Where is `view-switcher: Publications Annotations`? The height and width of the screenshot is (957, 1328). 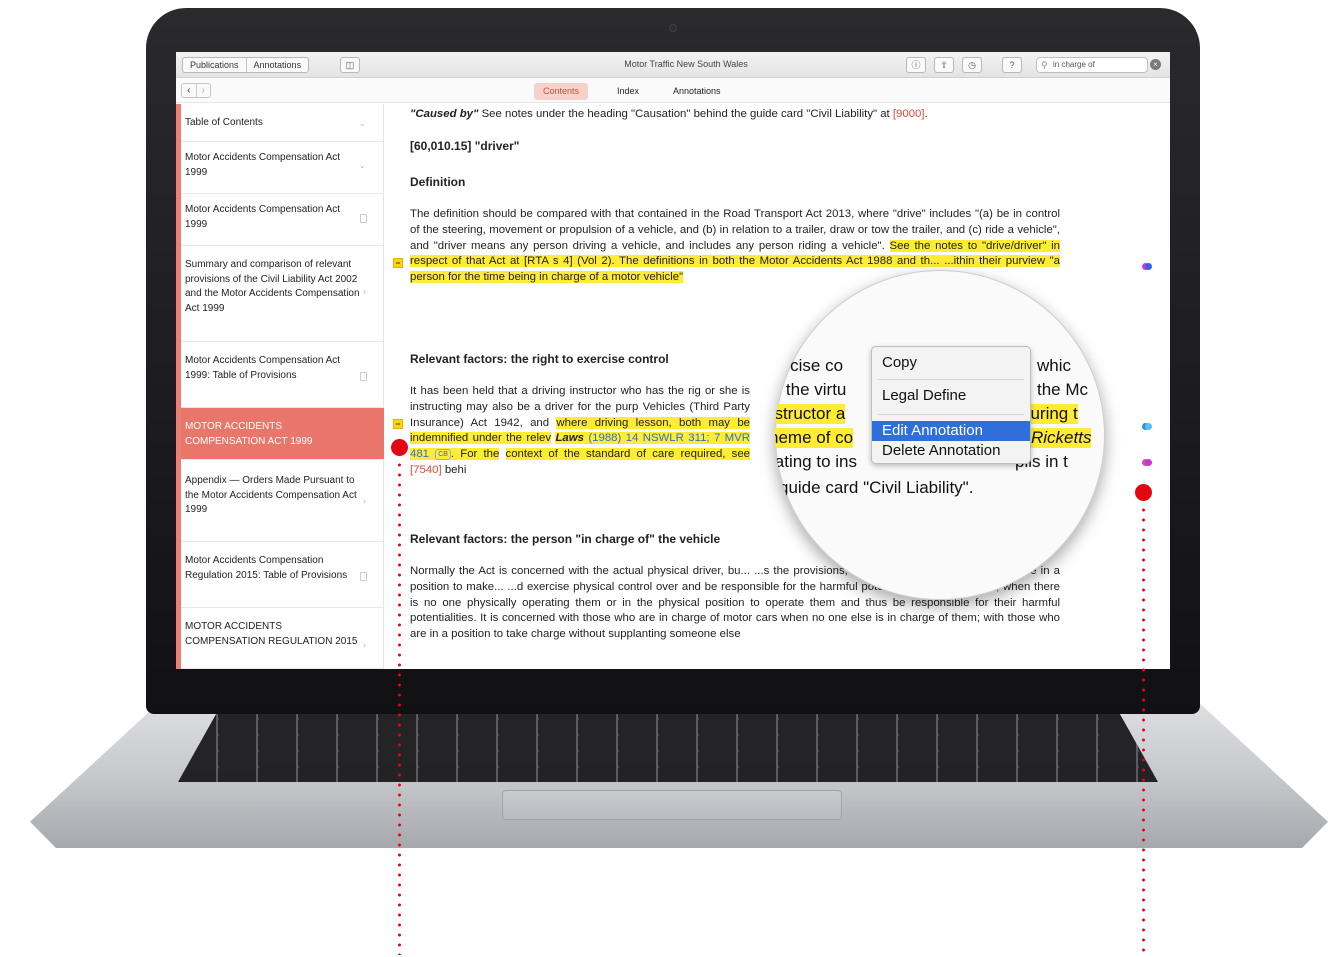 view-switcher: Publications Annotations is located at coordinates (246, 65).